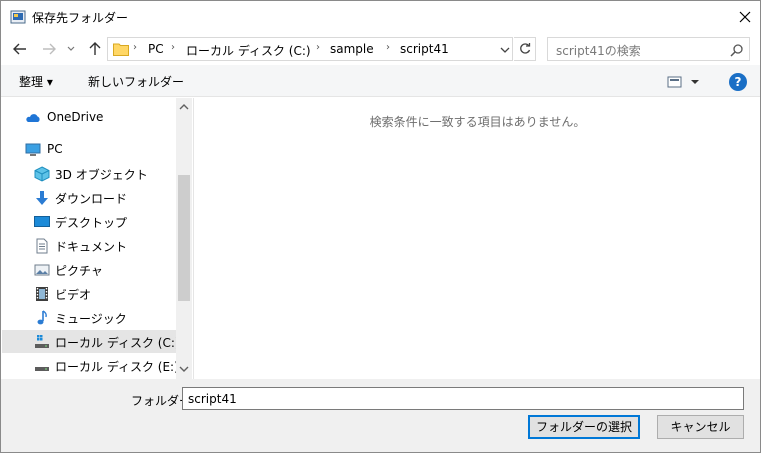 The width and height of the screenshot is (761, 453). What do you see at coordinates (736, 50) in the screenshot?
I see `search-icon` at bounding box center [736, 50].